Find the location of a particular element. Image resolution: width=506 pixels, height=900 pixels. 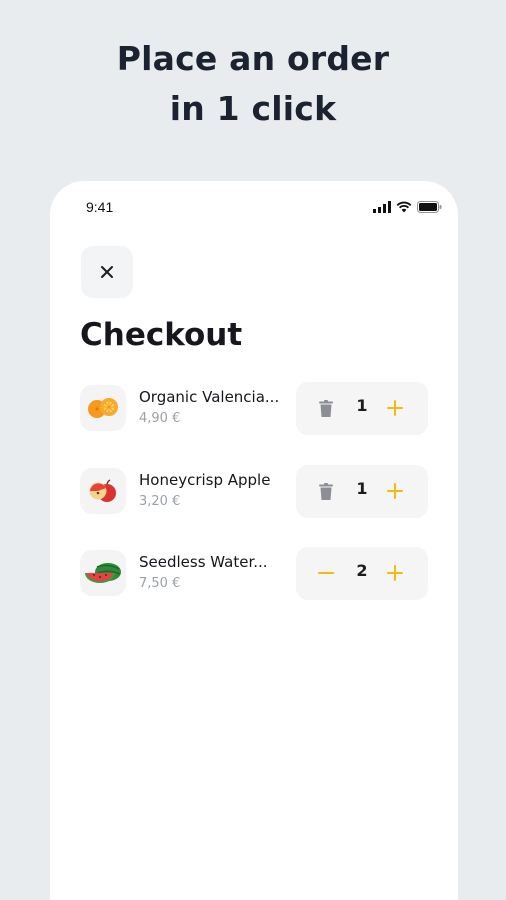

quantity-stepper: 2 is located at coordinates (362, 573).